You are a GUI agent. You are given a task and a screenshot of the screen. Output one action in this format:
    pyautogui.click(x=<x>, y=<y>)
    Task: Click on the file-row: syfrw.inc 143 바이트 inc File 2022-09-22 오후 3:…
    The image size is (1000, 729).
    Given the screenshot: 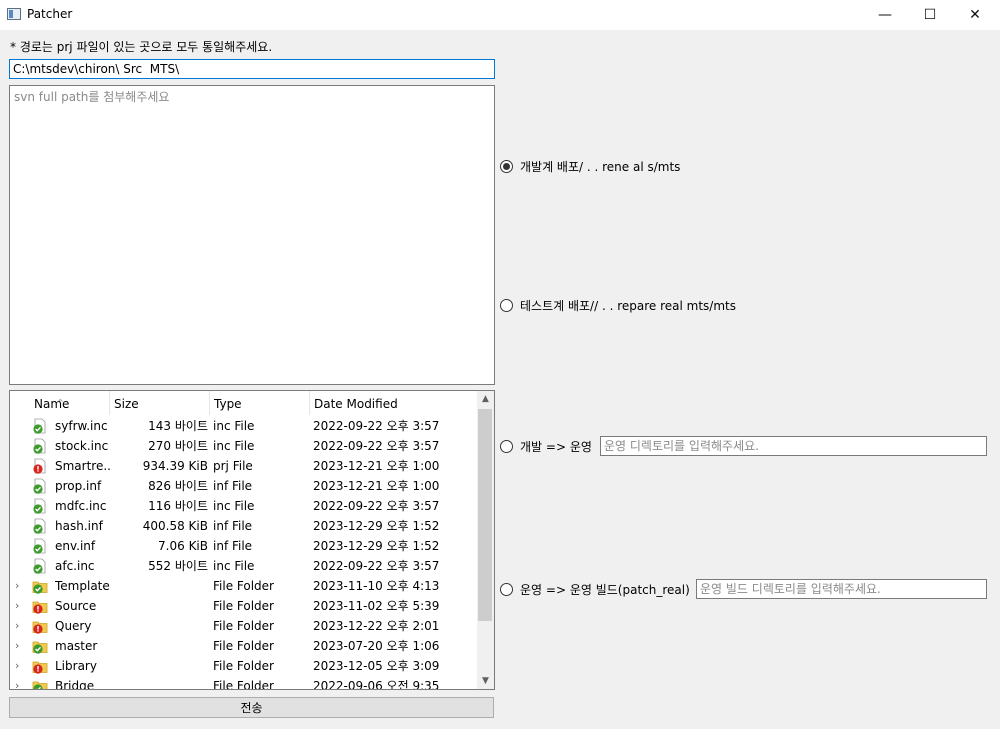 What is the action you would take?
    pyautogui.click(x=244, y=426)
    